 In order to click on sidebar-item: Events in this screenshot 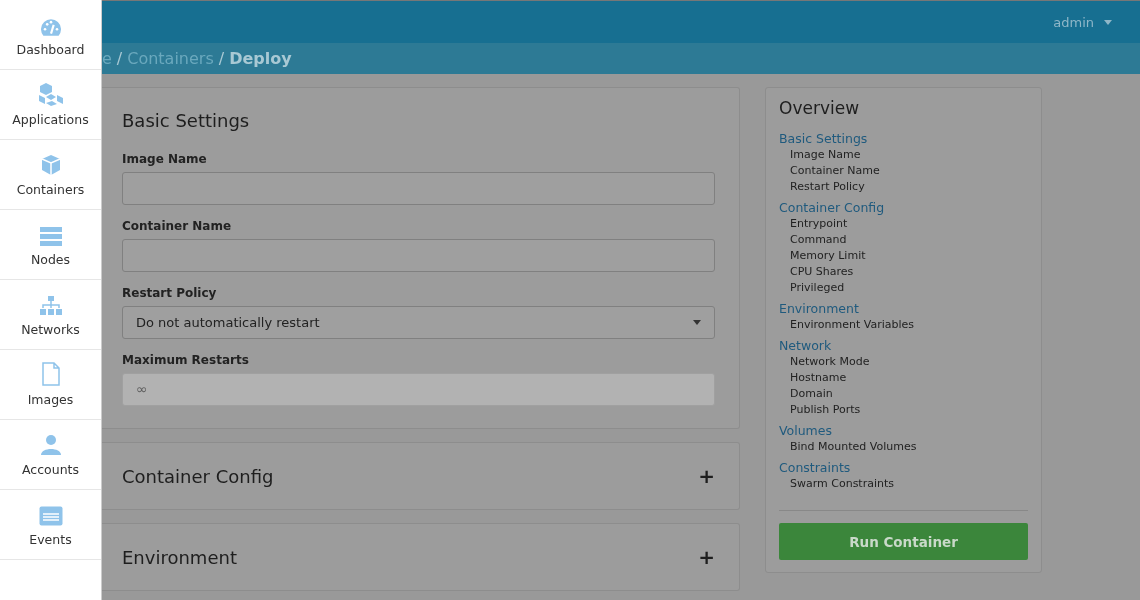, I will do `click(50, 525)`.